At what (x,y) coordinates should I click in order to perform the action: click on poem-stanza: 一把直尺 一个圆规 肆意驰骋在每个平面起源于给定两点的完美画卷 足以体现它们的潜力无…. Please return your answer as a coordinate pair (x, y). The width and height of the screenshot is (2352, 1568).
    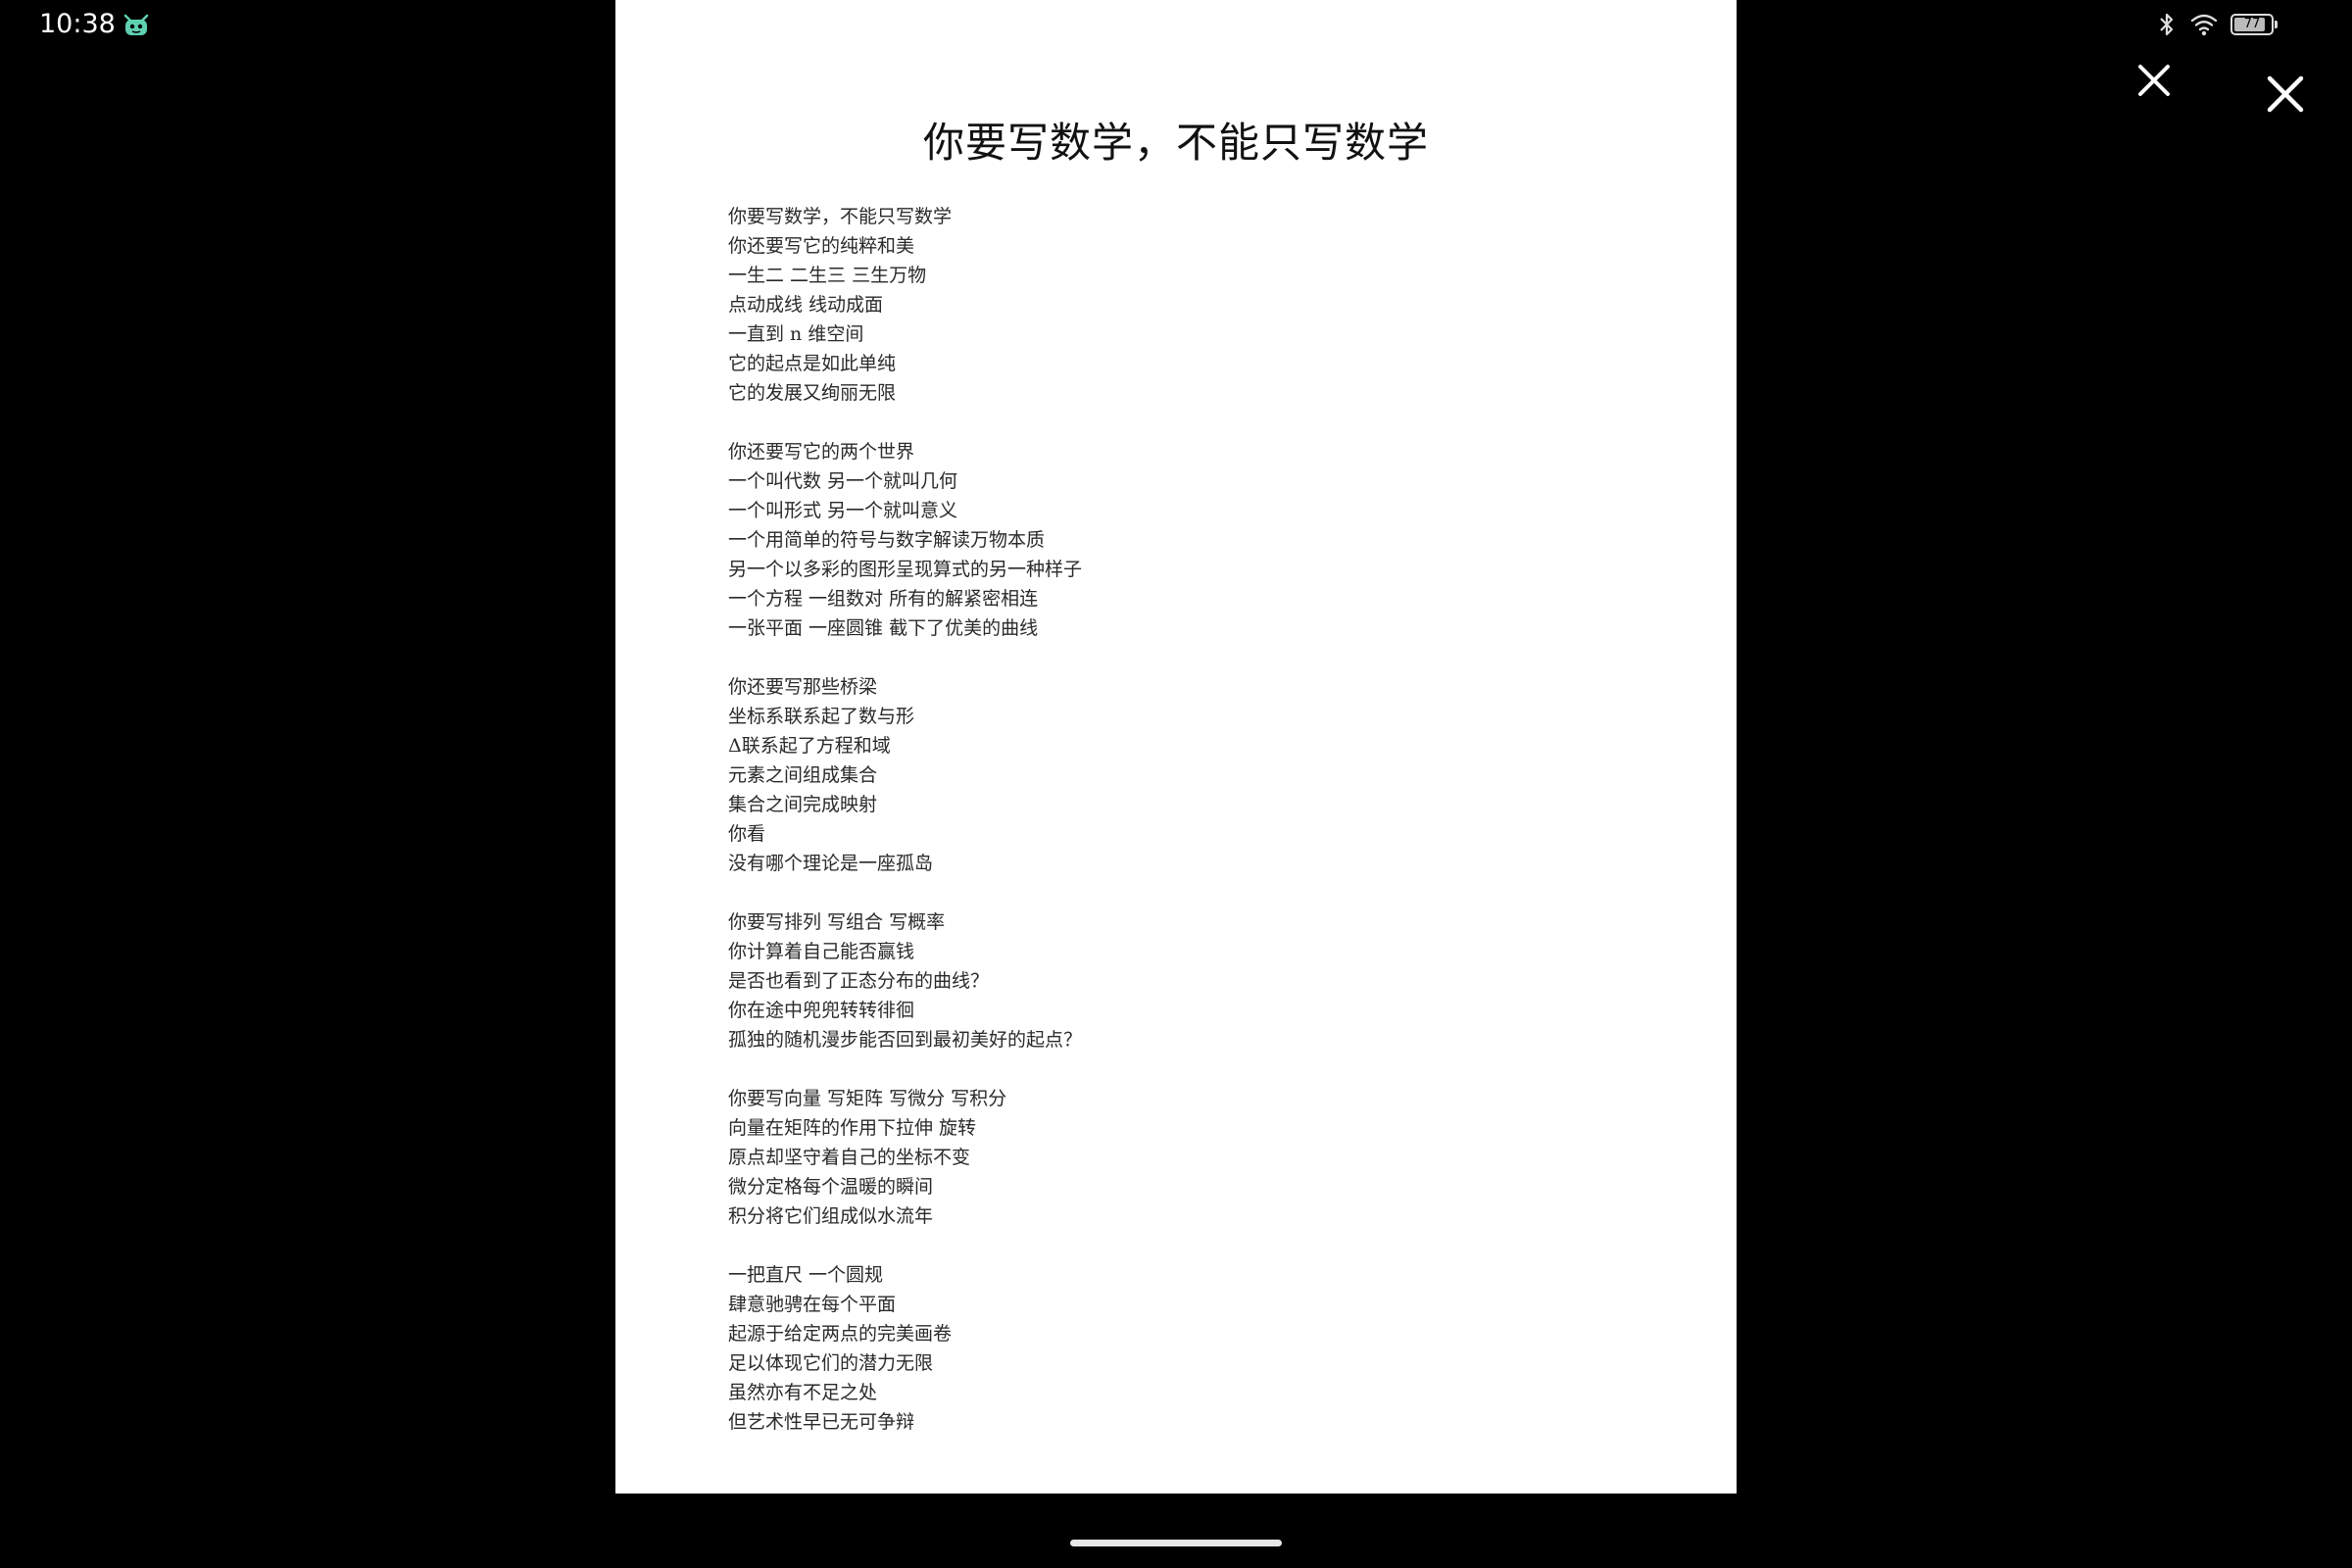
    Looking at the image, I should click on (1120, 1348).